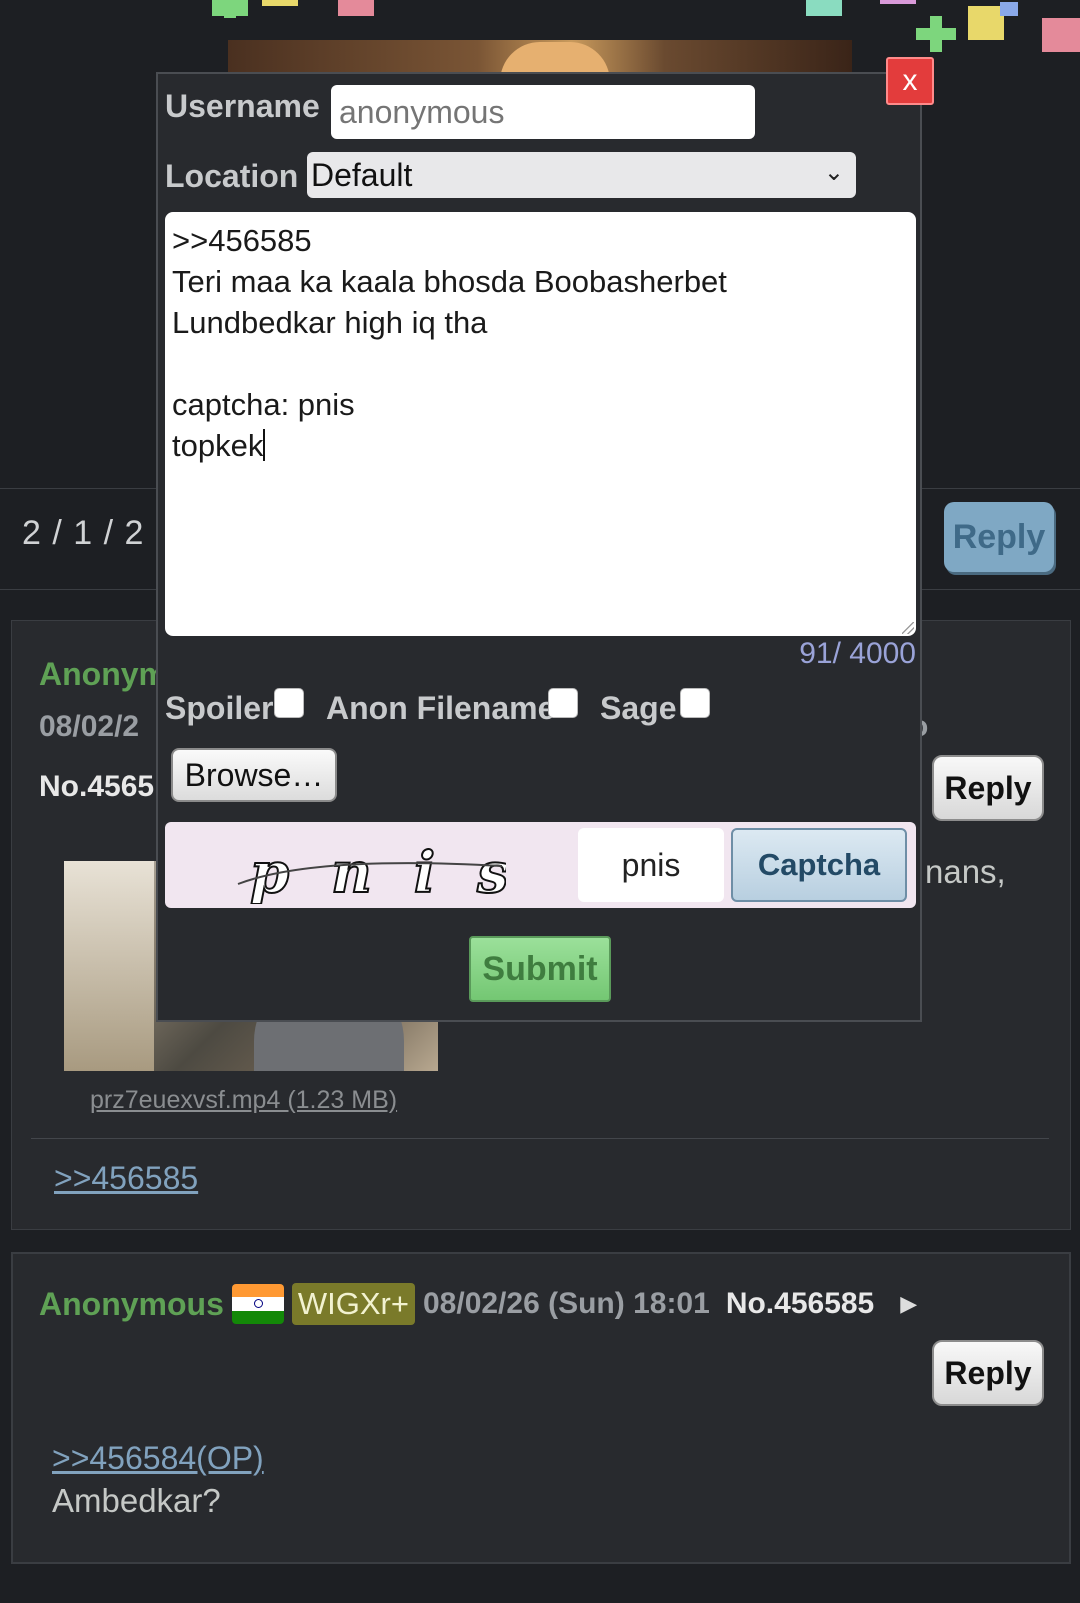 This screenshot has width=1080, height=1603. Describe the element at coordinates (83, 533) in the screenshot. I see `thread-stats-counter: 2 / 1 / 2` at that location.